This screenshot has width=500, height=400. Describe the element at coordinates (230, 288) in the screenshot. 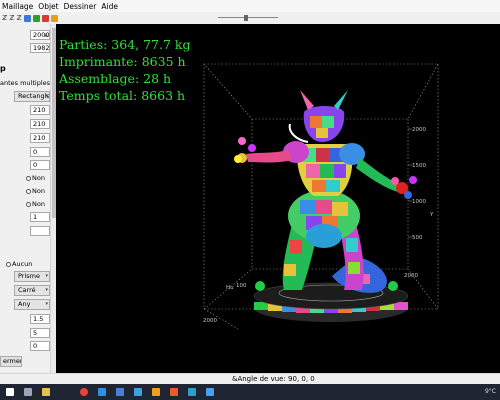

I see `axis-label-hu: Hu` at that location.